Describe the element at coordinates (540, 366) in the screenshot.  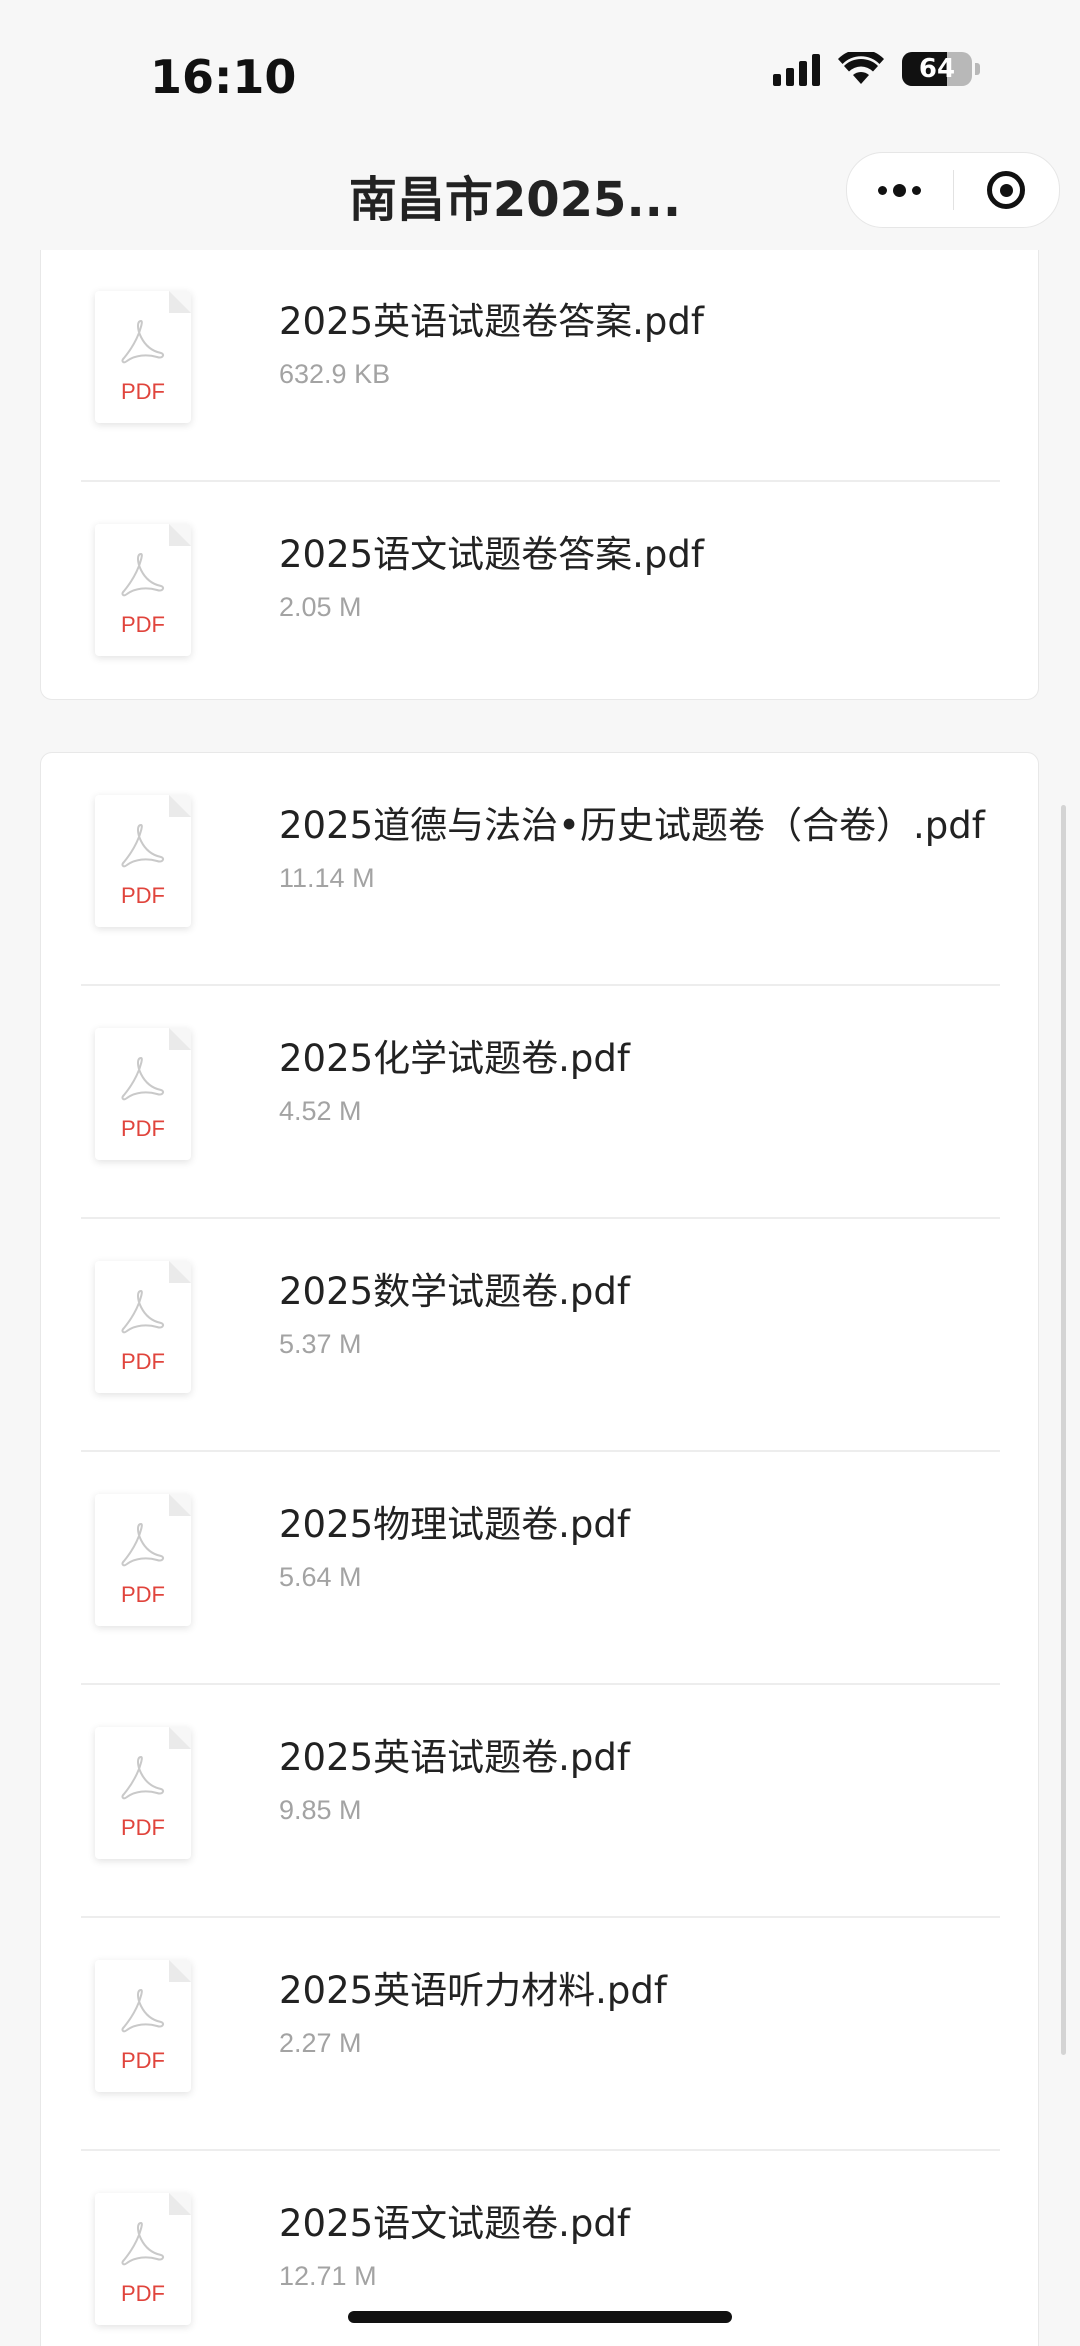
I see `file-item: PDF 2025英语试题卷答案.pdf 632.9 KB` at that location.